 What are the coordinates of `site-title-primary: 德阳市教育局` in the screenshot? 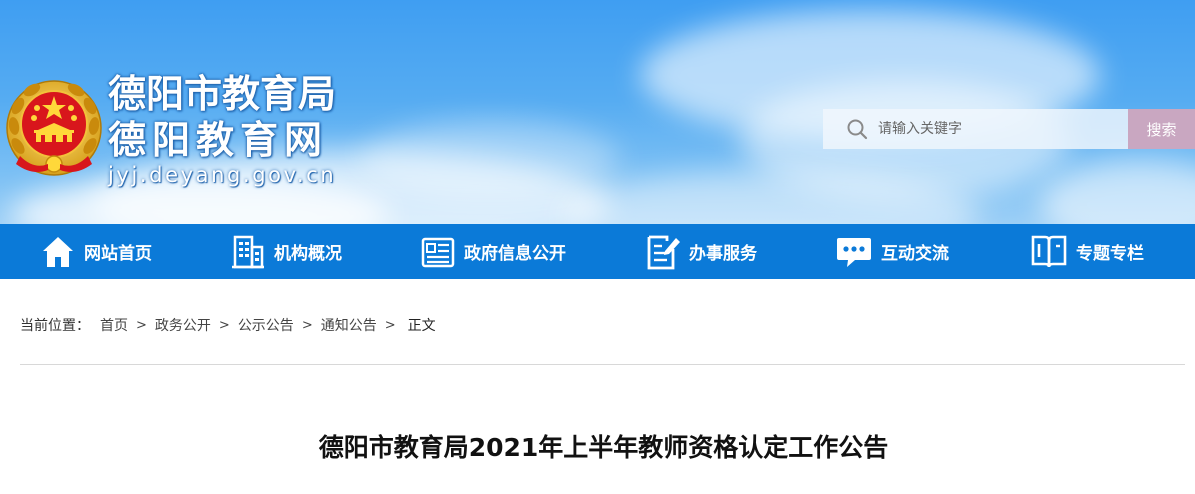 It's located at (222, 94).